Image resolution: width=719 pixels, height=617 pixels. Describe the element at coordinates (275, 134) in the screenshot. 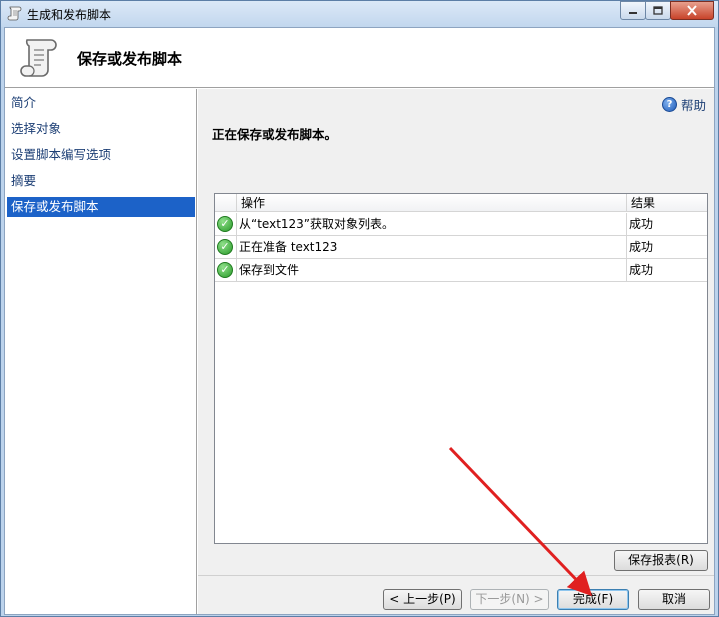

I see `progress-heading: 正在保存或发布脚本。` at that location.